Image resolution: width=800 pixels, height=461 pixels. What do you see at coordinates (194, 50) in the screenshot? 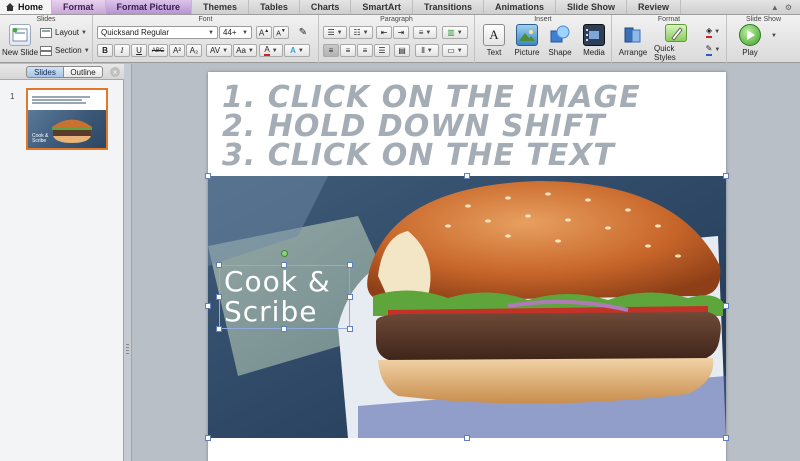
I see `subscript-button: A₂` at bounding box center [194, 50].